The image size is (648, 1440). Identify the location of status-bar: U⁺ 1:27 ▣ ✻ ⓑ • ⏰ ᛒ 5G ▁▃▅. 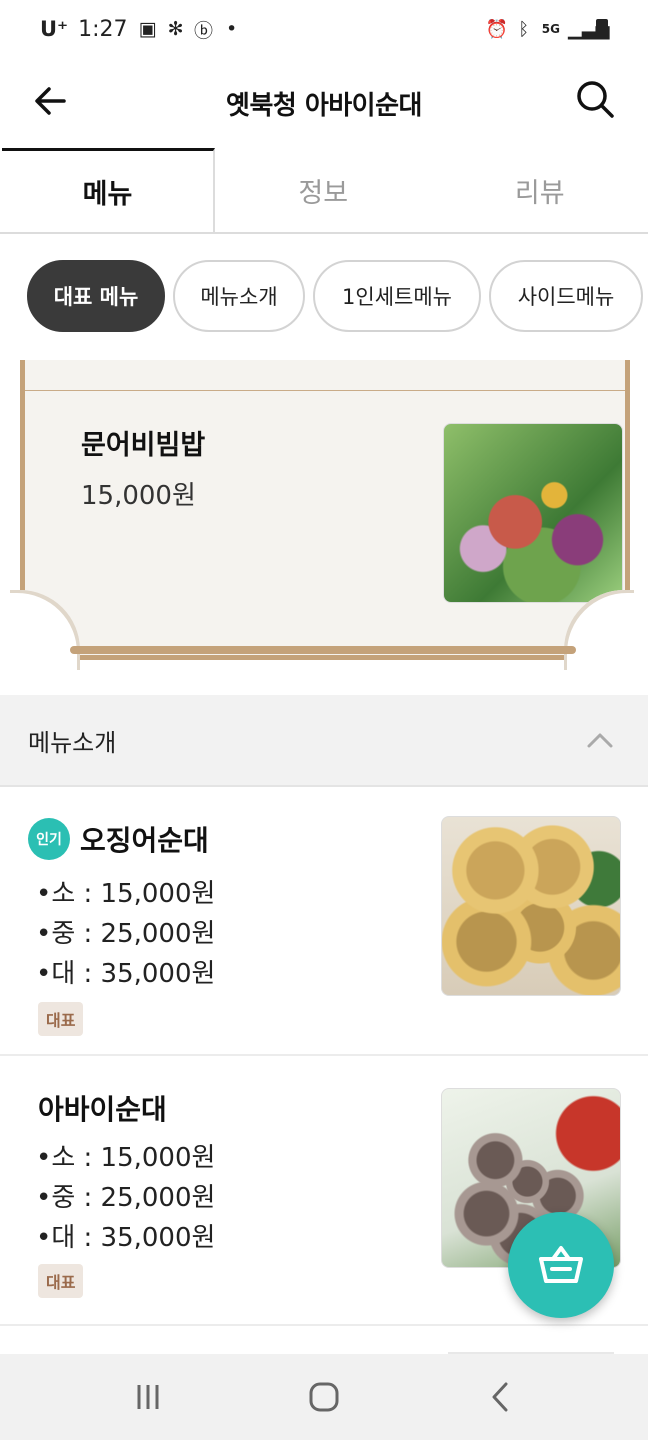
(324, 29).